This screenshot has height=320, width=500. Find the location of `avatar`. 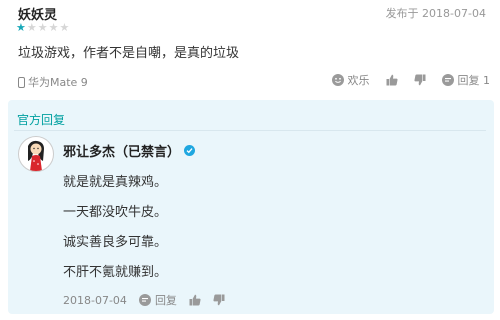

avatar is located at coordinates (36, 154).